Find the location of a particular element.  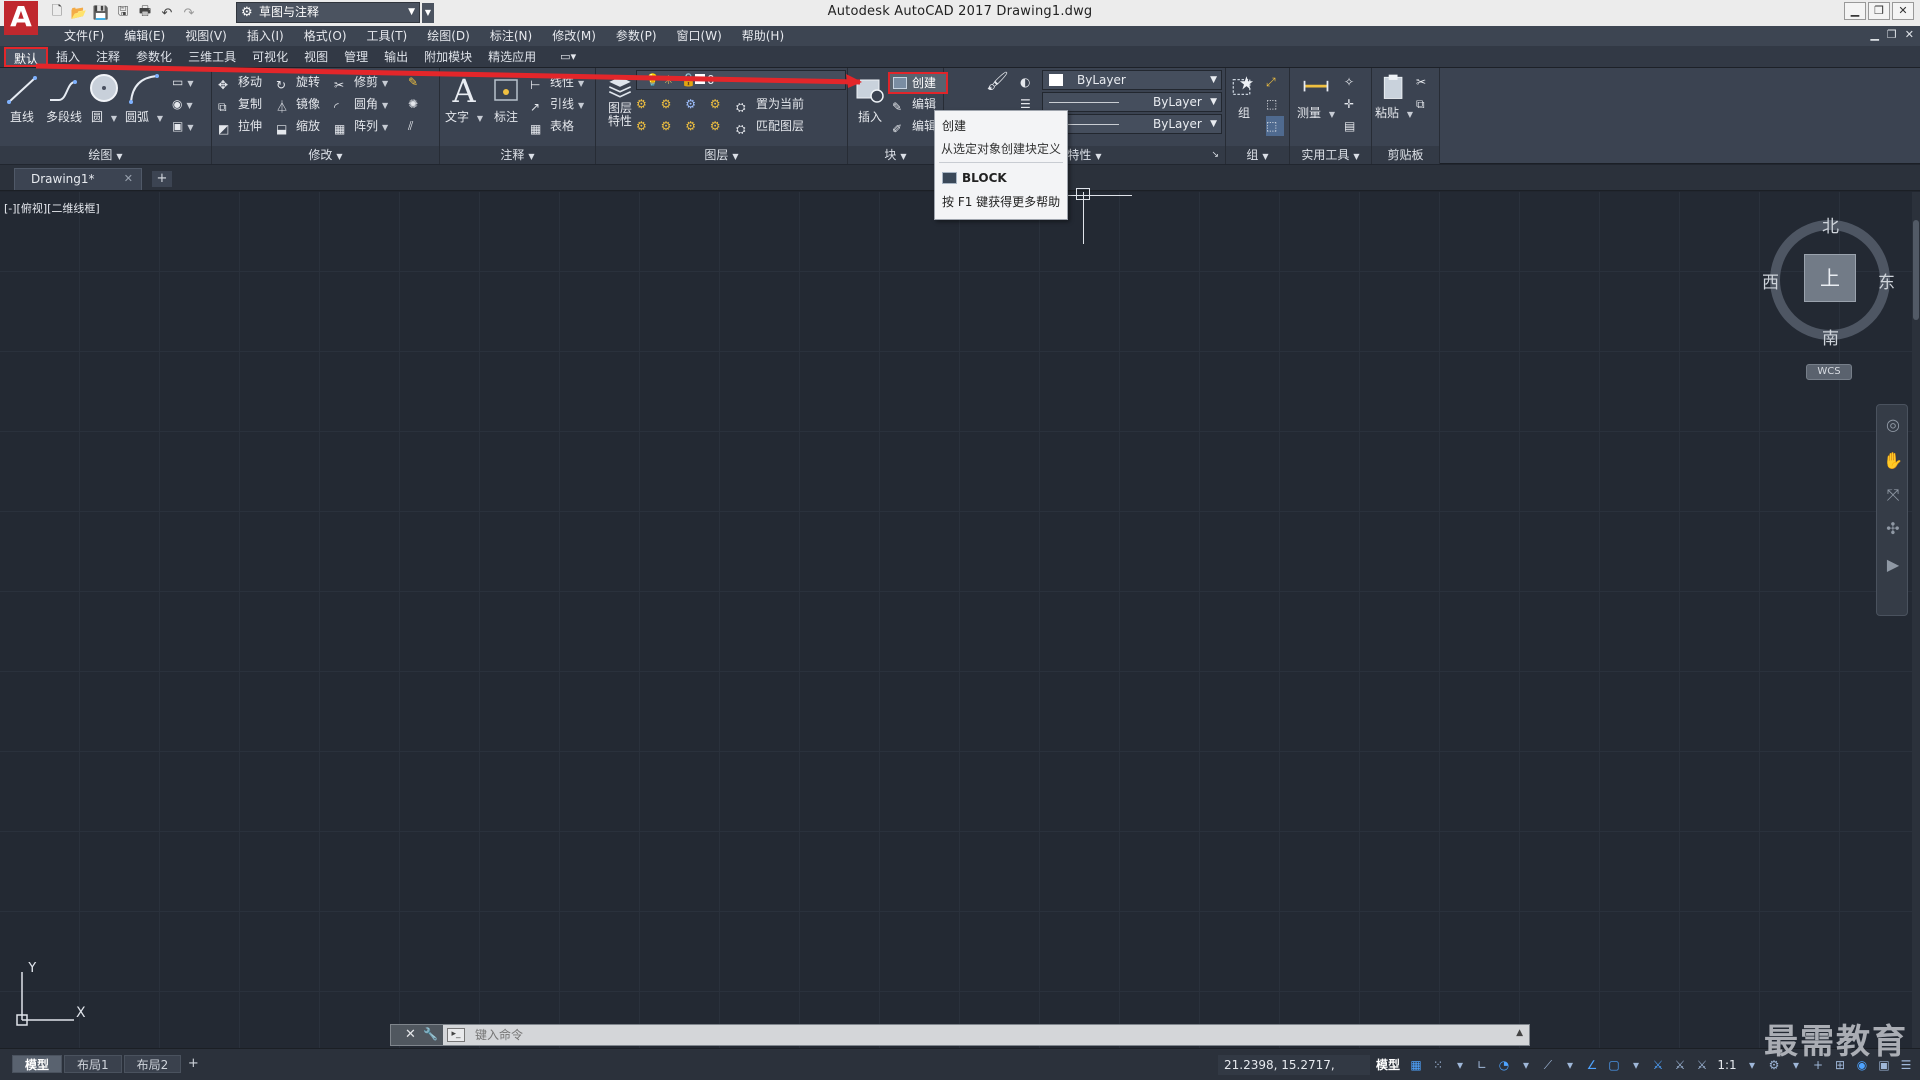

color-select: ByLayer ▼ is located at coordinates (1132, 80).